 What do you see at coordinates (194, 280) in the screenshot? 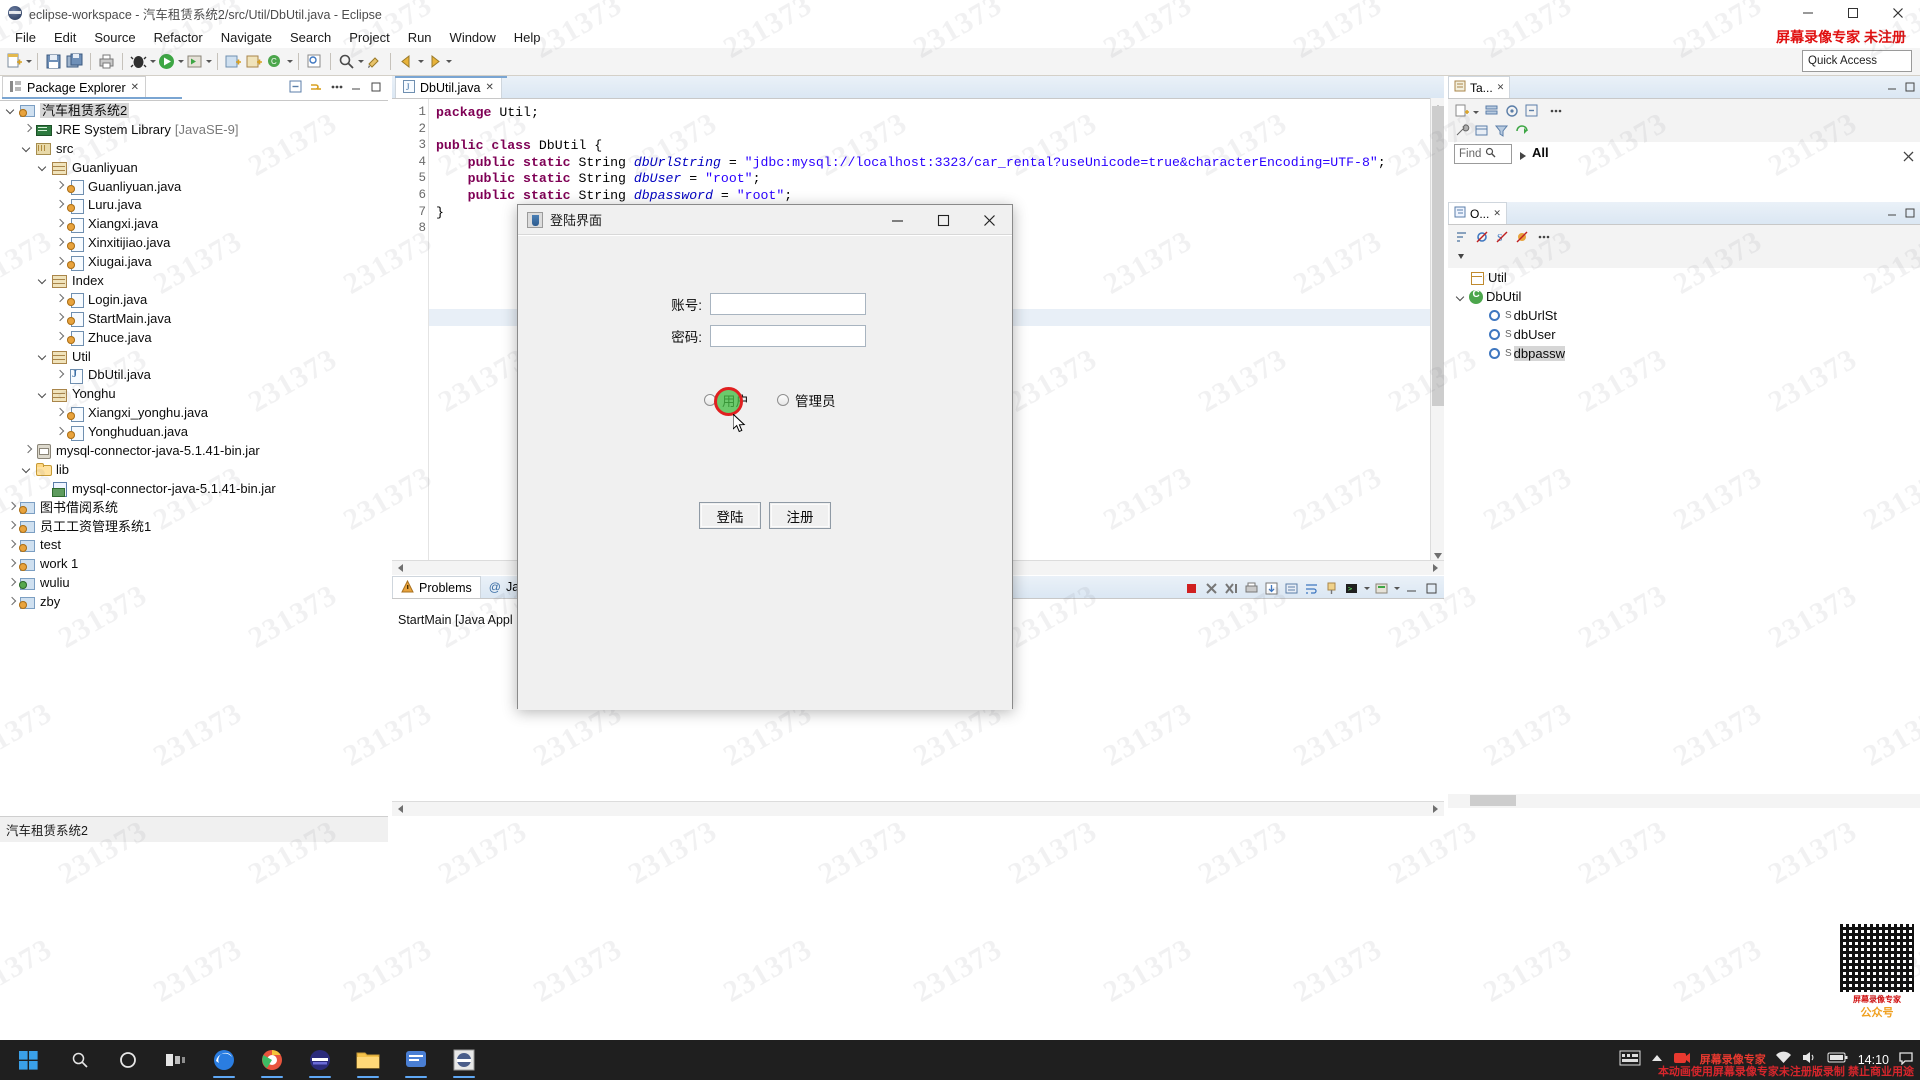
I see `tree-item: Index` at bounding box center [194, 280].